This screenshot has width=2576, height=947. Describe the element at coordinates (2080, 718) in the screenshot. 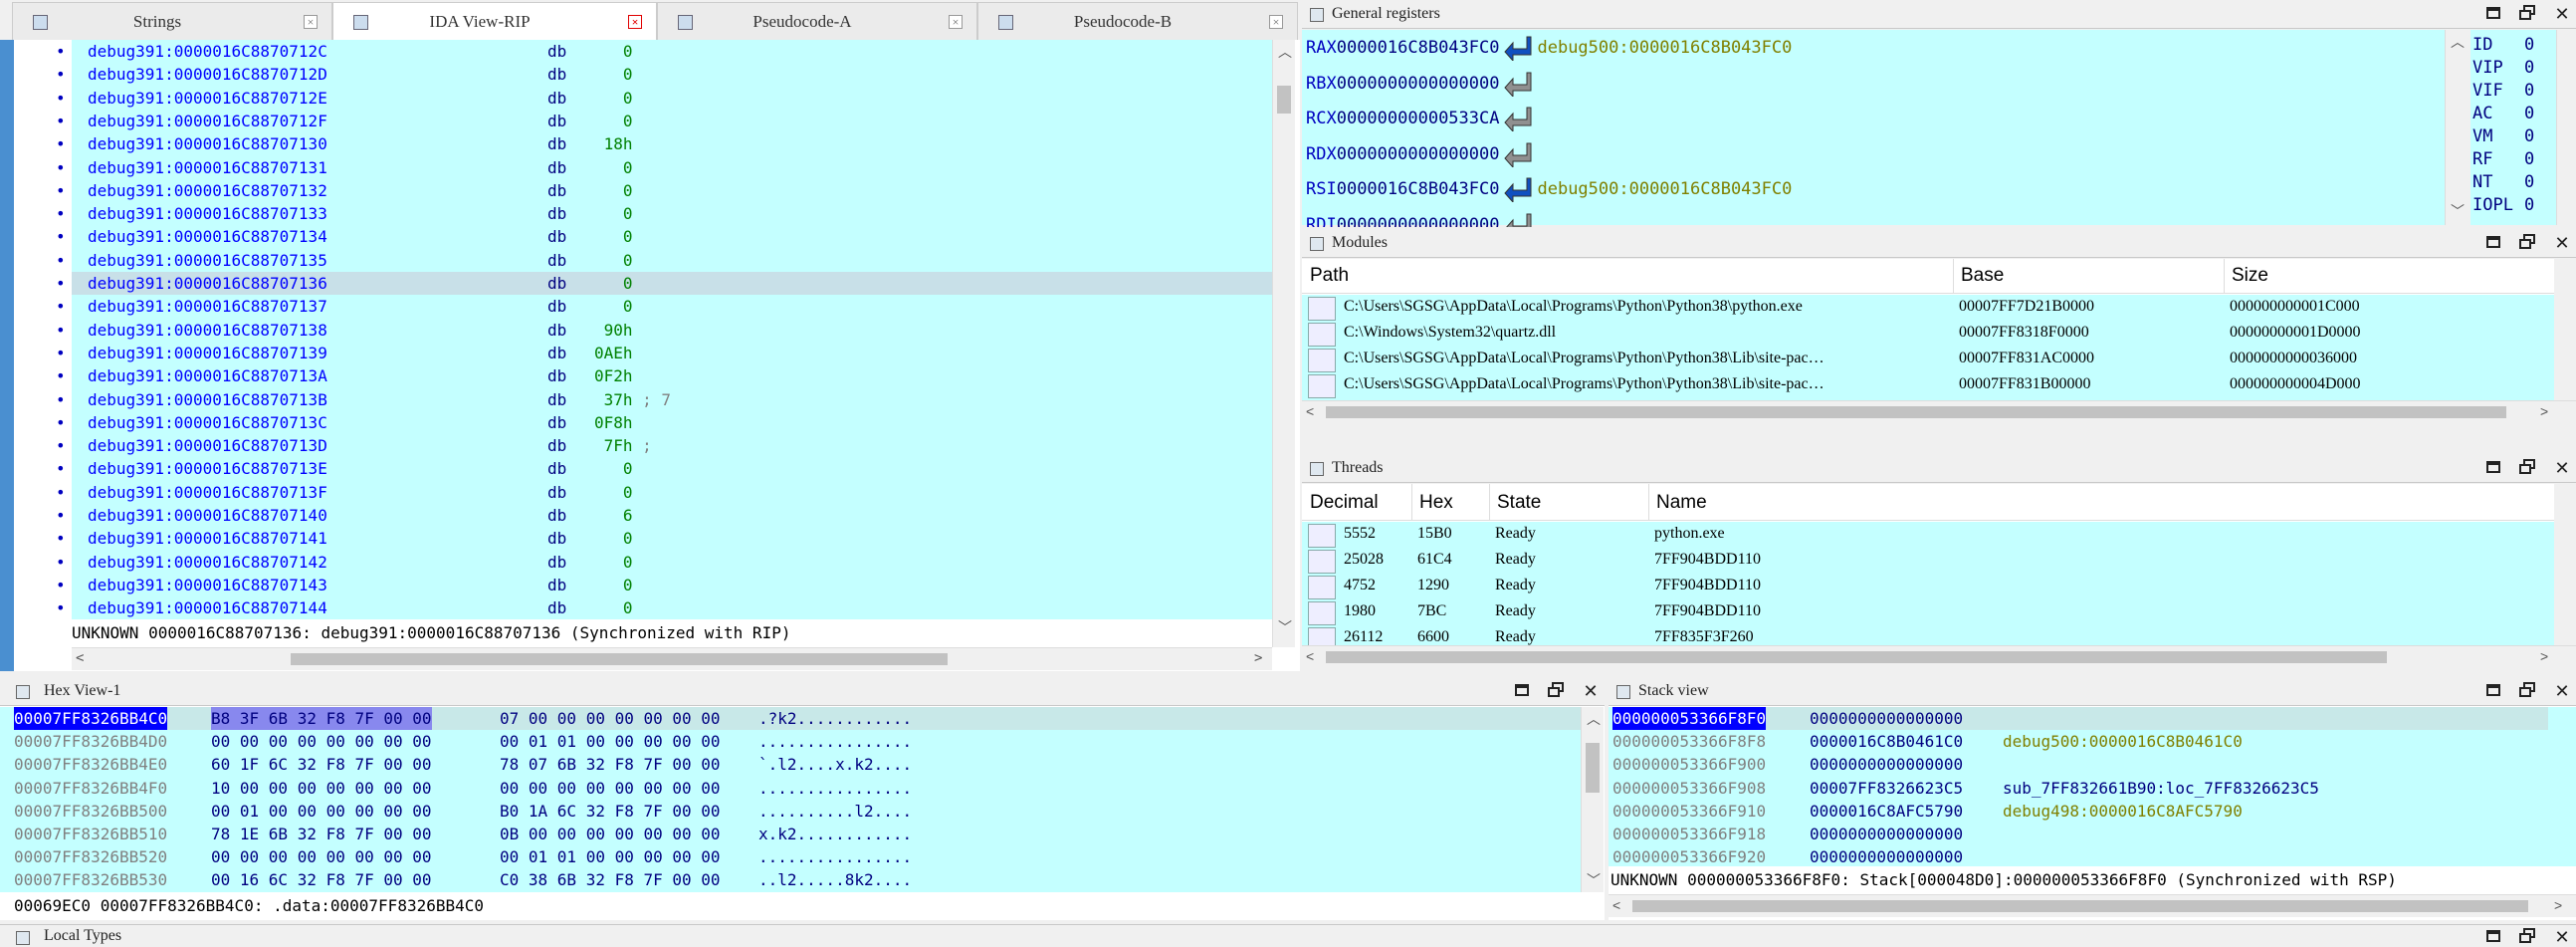

I see `stack-row: 000000053366F8F0 0000000000000000` at that location.